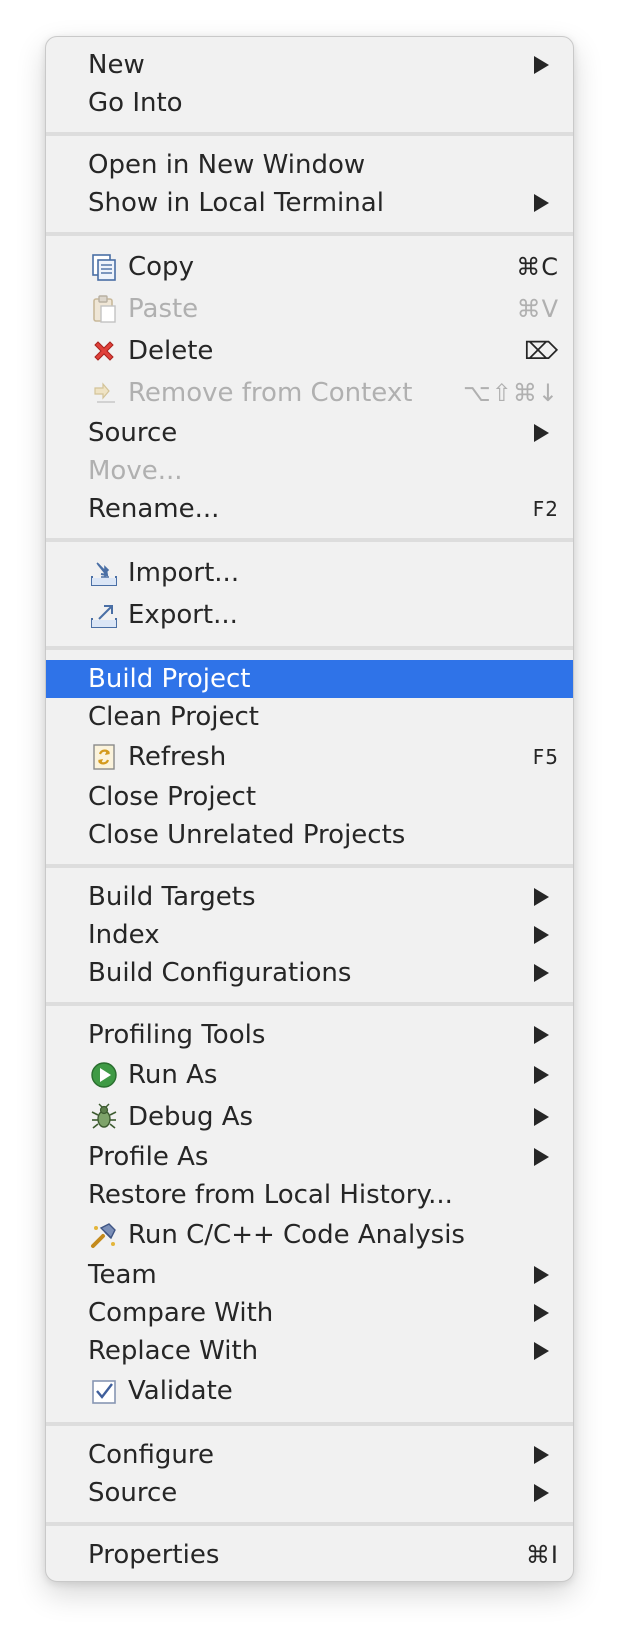  What do you see at coordinates (104, 1117) in the screenshot?
I see `bug-icon` at bounding box center [104, 1117].